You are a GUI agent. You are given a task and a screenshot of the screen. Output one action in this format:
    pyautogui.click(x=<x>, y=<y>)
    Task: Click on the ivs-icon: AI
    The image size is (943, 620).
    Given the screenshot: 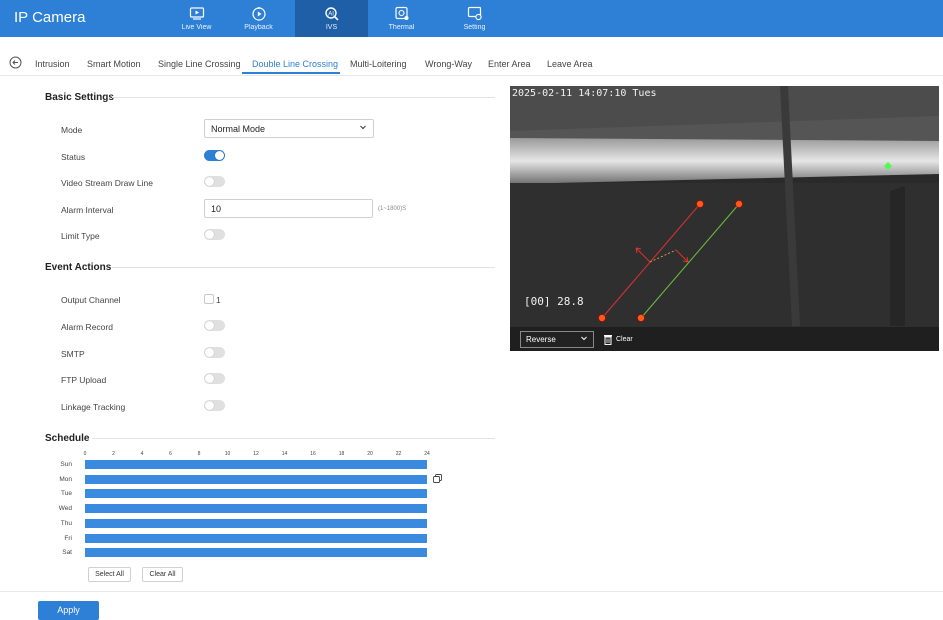 What is the action you would take?
    pyautogui.click(x=331, y=14)
    